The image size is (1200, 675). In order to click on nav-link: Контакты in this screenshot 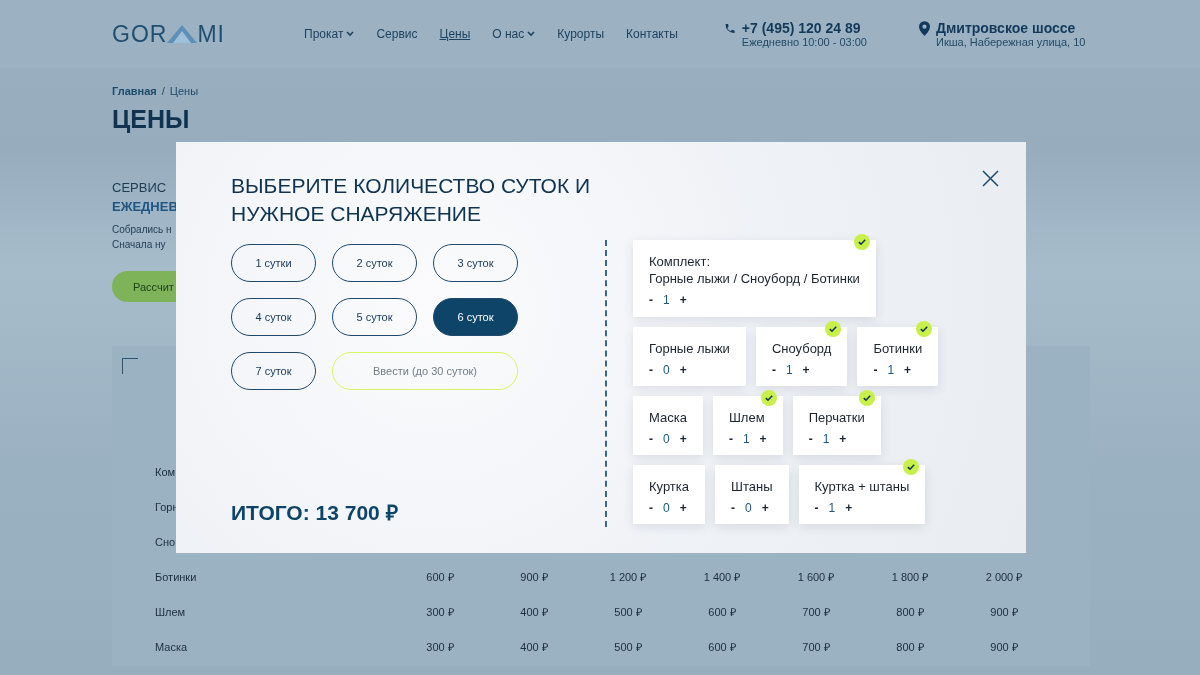, I will do `click(652, 34)`.